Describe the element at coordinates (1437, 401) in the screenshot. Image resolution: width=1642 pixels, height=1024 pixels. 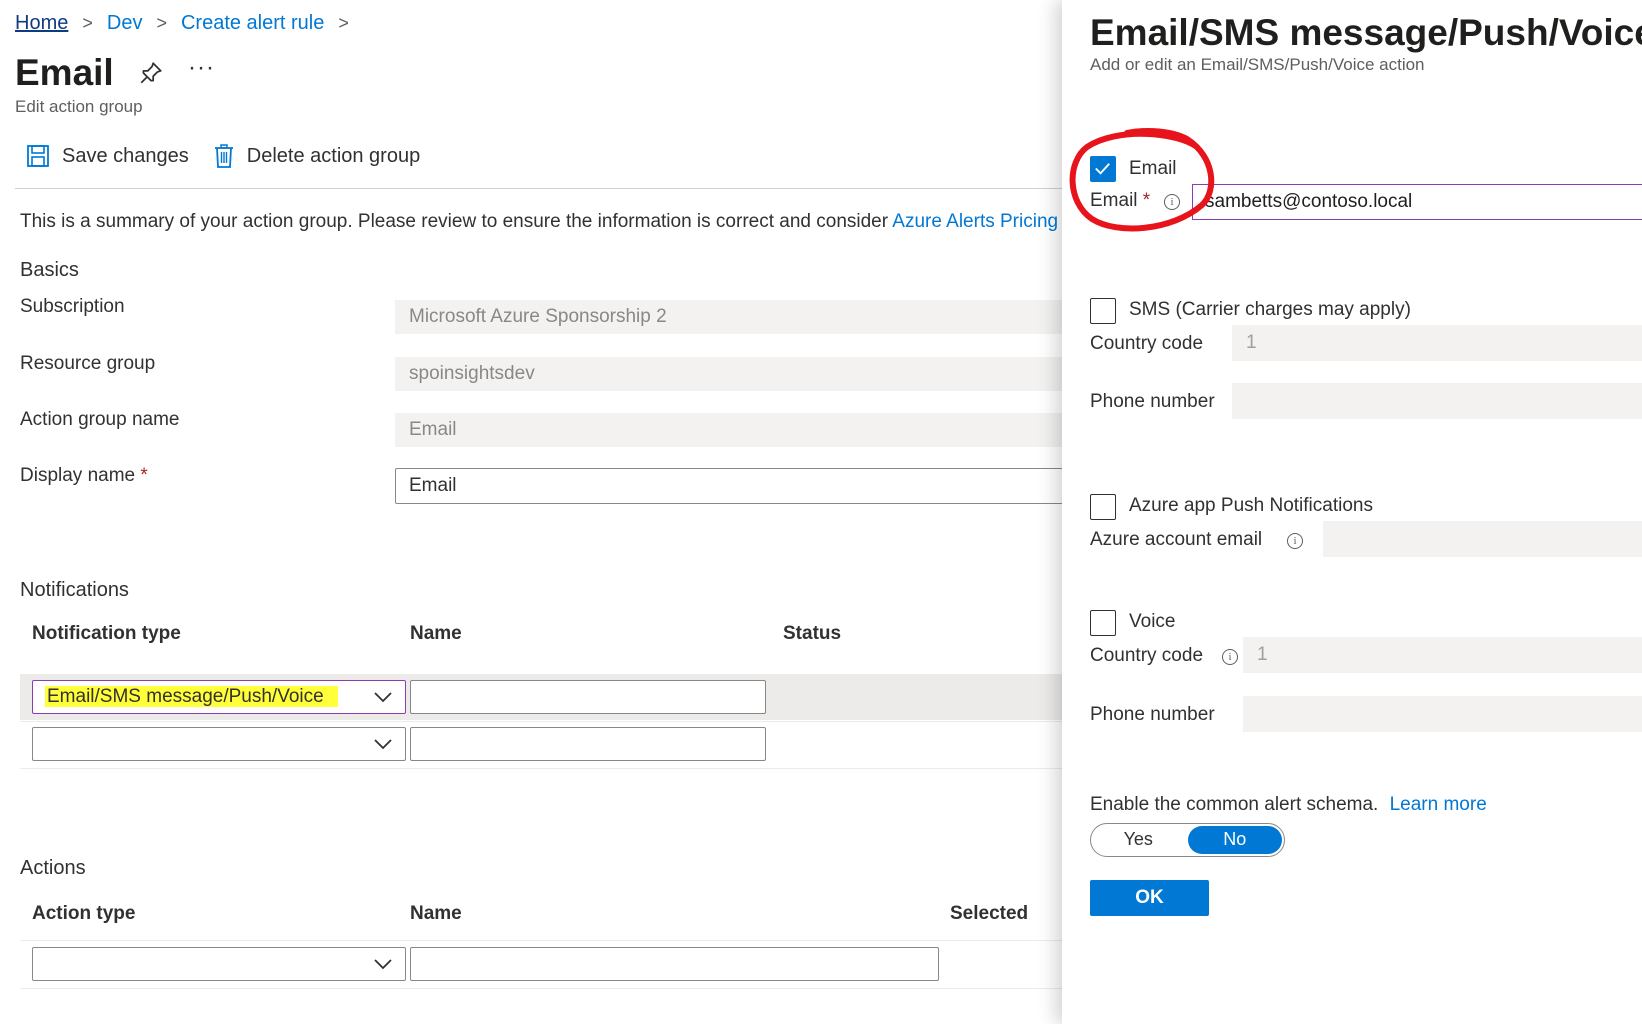
I see `sms-phone-number-field` at that location.